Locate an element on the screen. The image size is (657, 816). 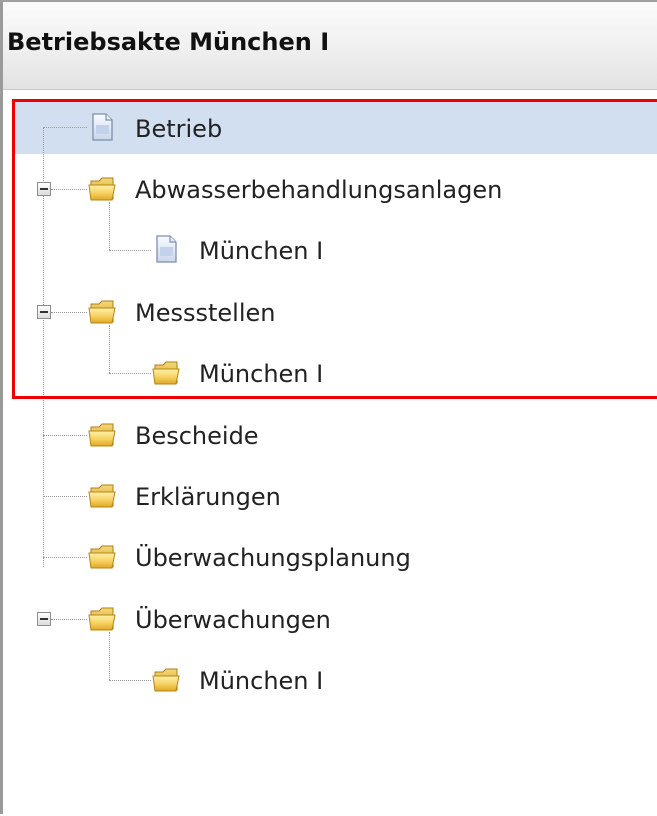
tree-item-abwasserbehandlungsanlagen: Abwasserbehandlungsanlagen is located at coordinates (367, 189).